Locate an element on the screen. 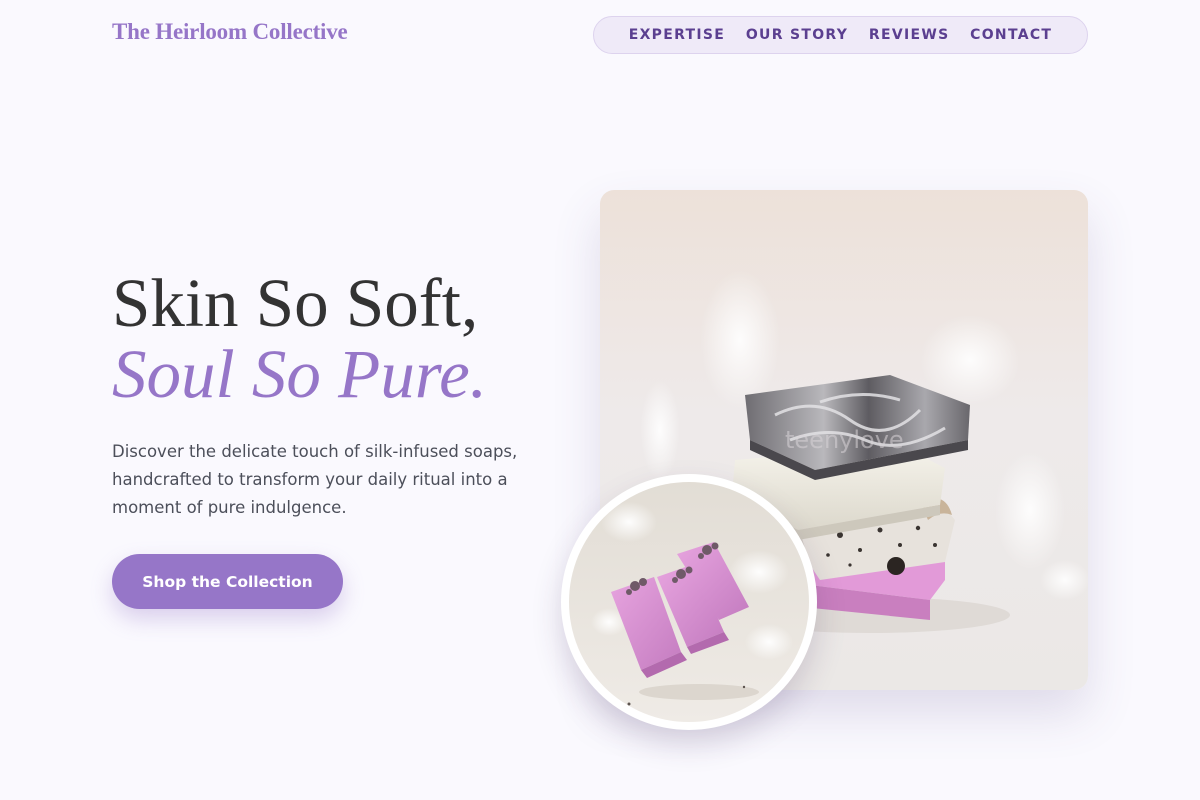  shop-collection-button: Shop the Collection is located at coordinates (227, 581).